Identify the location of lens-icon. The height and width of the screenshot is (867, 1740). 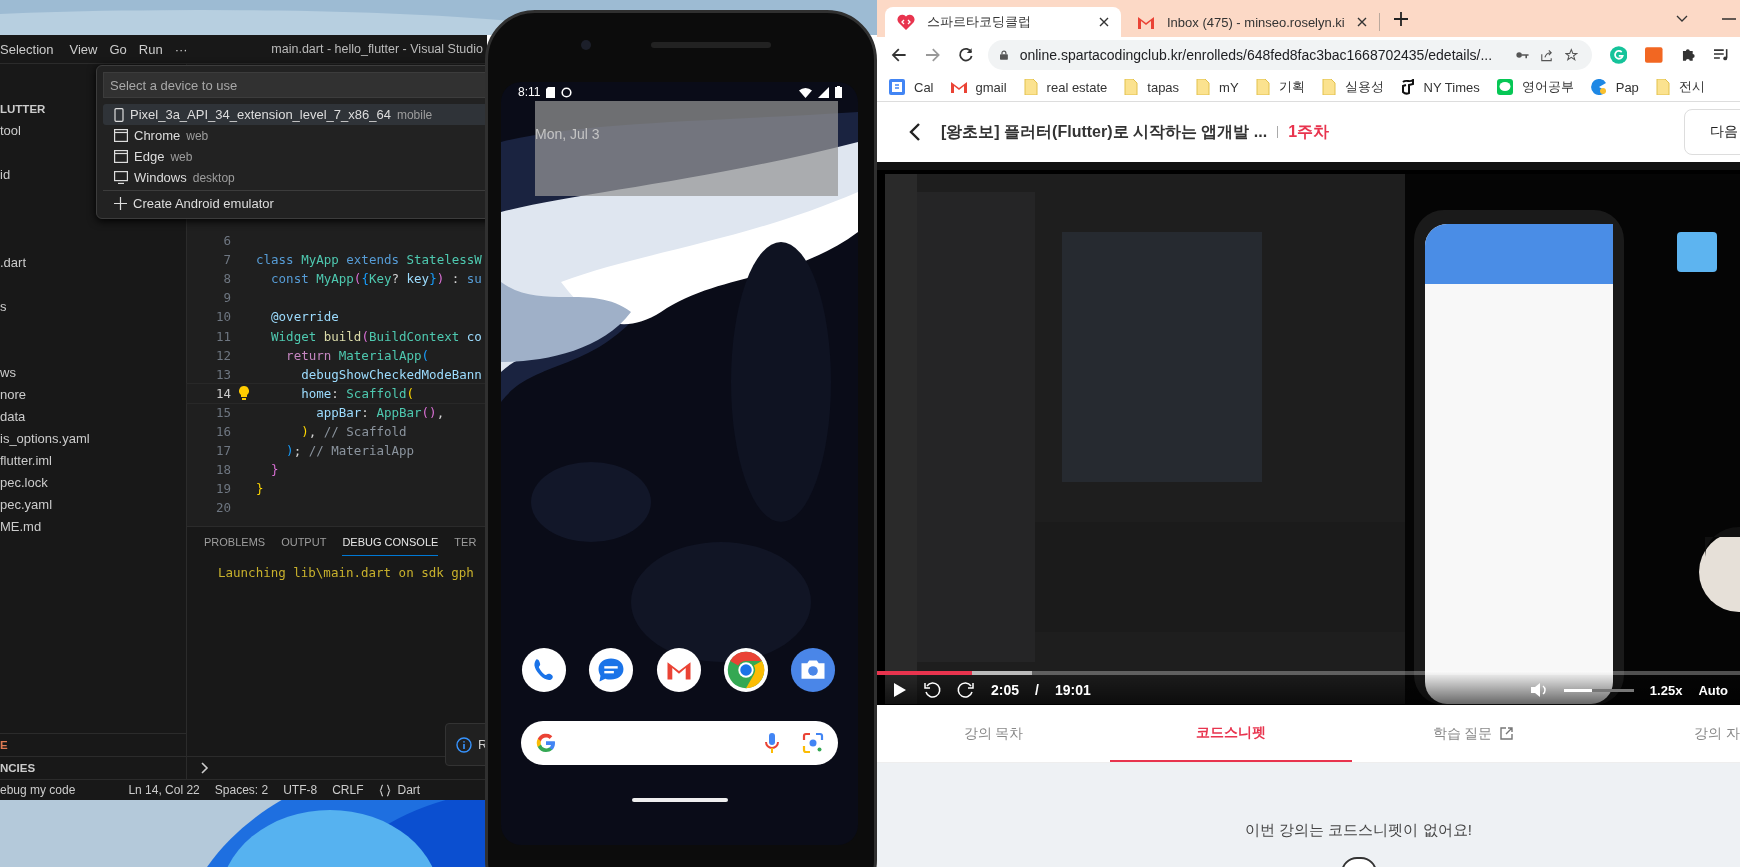
(813, 743).